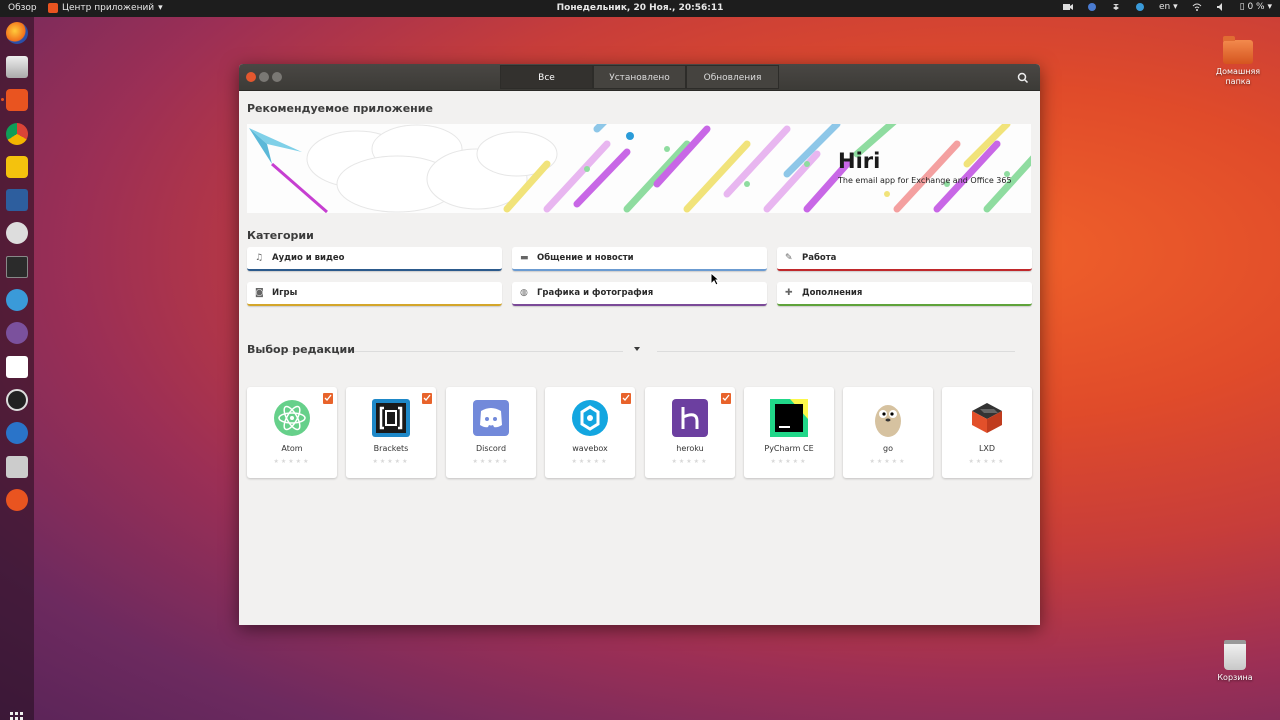 Image resolution: width=1280 pixels, height=720 pixels. I want to click on search-button, so click(1023, 77).